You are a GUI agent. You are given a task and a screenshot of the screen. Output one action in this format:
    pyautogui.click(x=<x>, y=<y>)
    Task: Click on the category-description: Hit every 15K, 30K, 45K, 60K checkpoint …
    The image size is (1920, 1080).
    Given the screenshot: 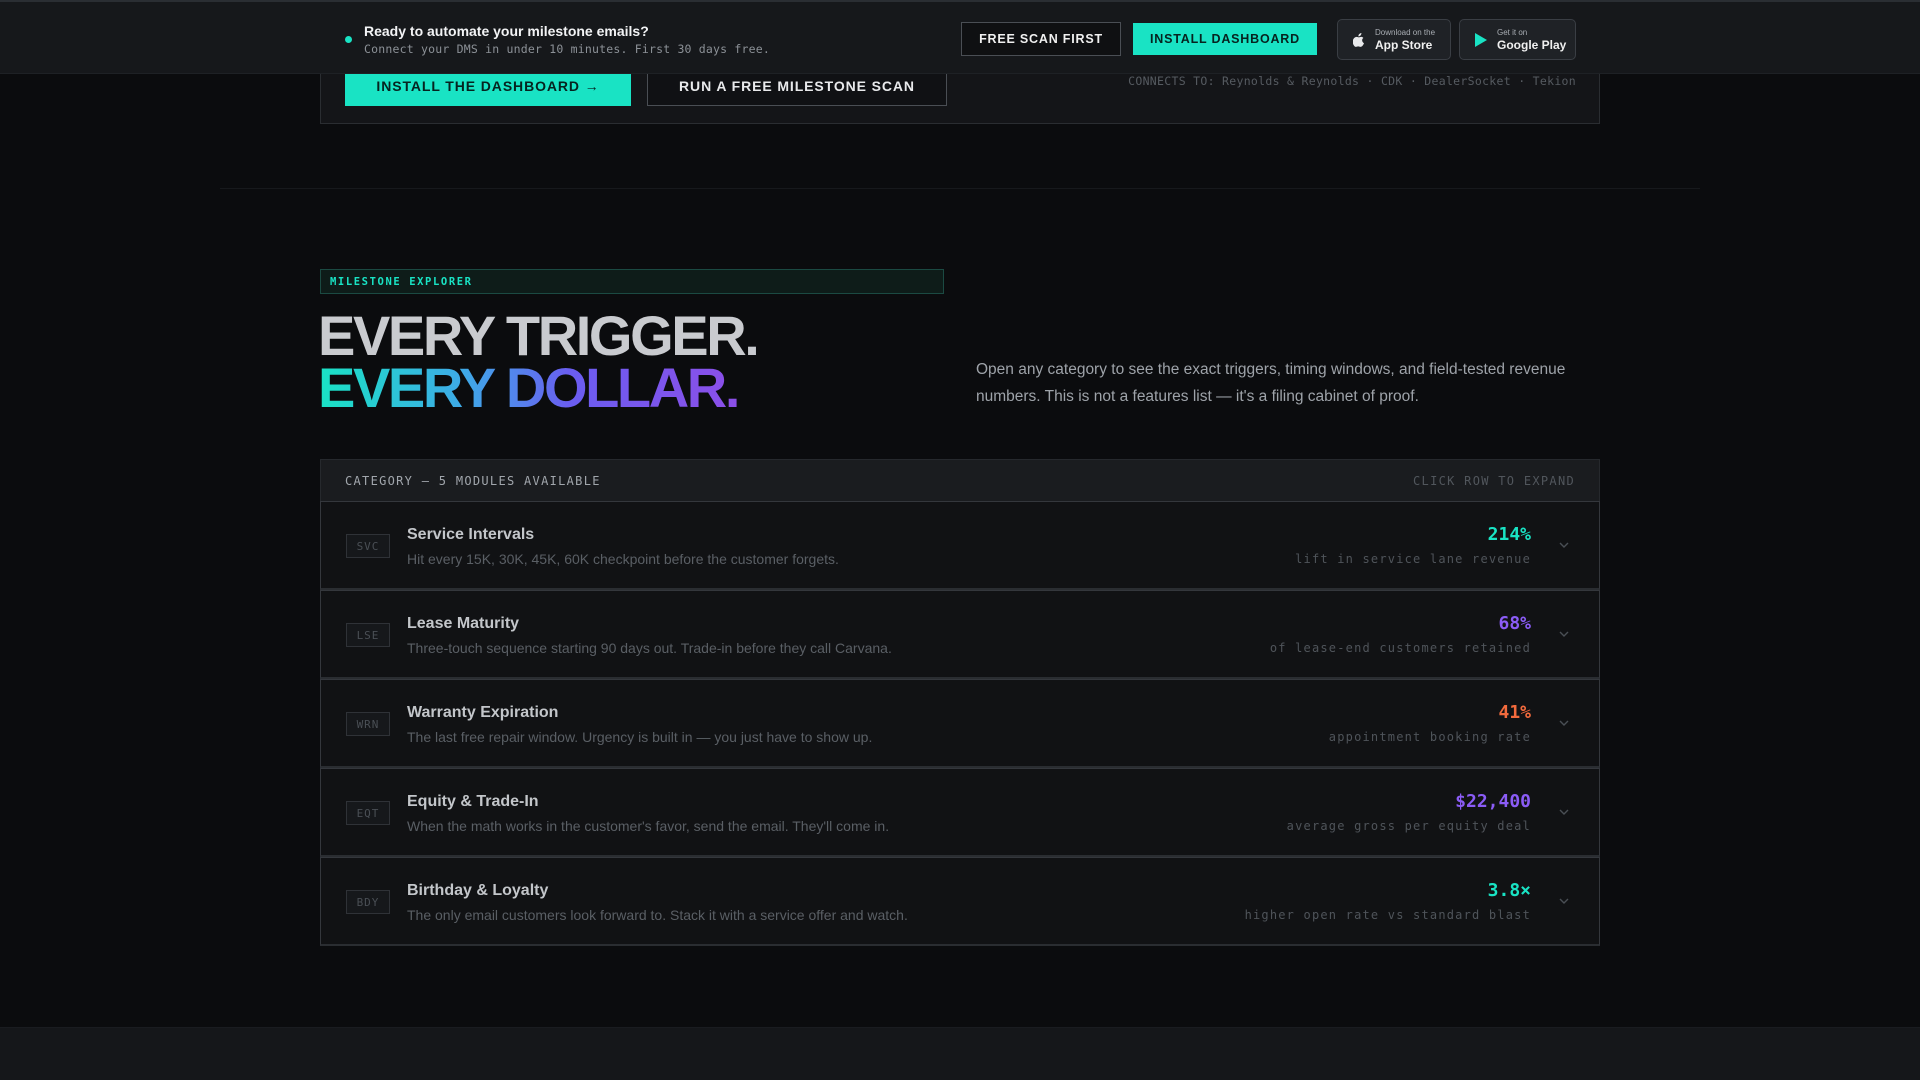 What is the action you would take?
    pyautogui.click(x=623, y=559)
    